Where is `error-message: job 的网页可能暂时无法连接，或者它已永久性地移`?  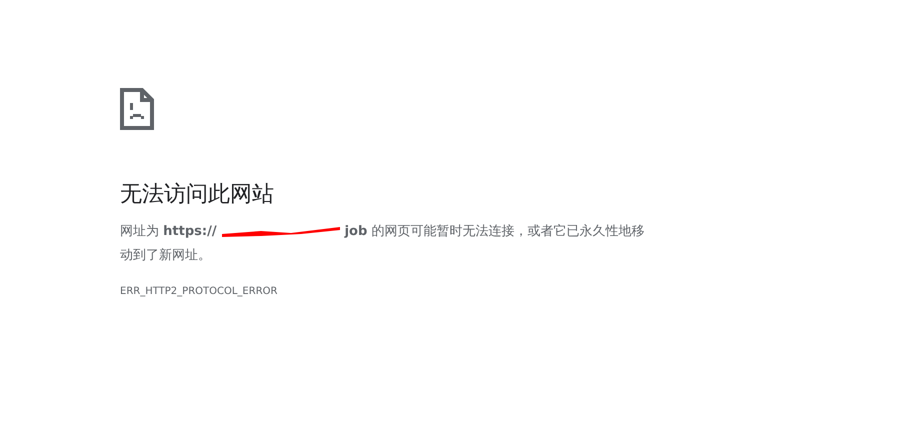 error-message: job 的网页可能暂时无法连接，或者它已永久性地移 is located at coordinates (494, 232).